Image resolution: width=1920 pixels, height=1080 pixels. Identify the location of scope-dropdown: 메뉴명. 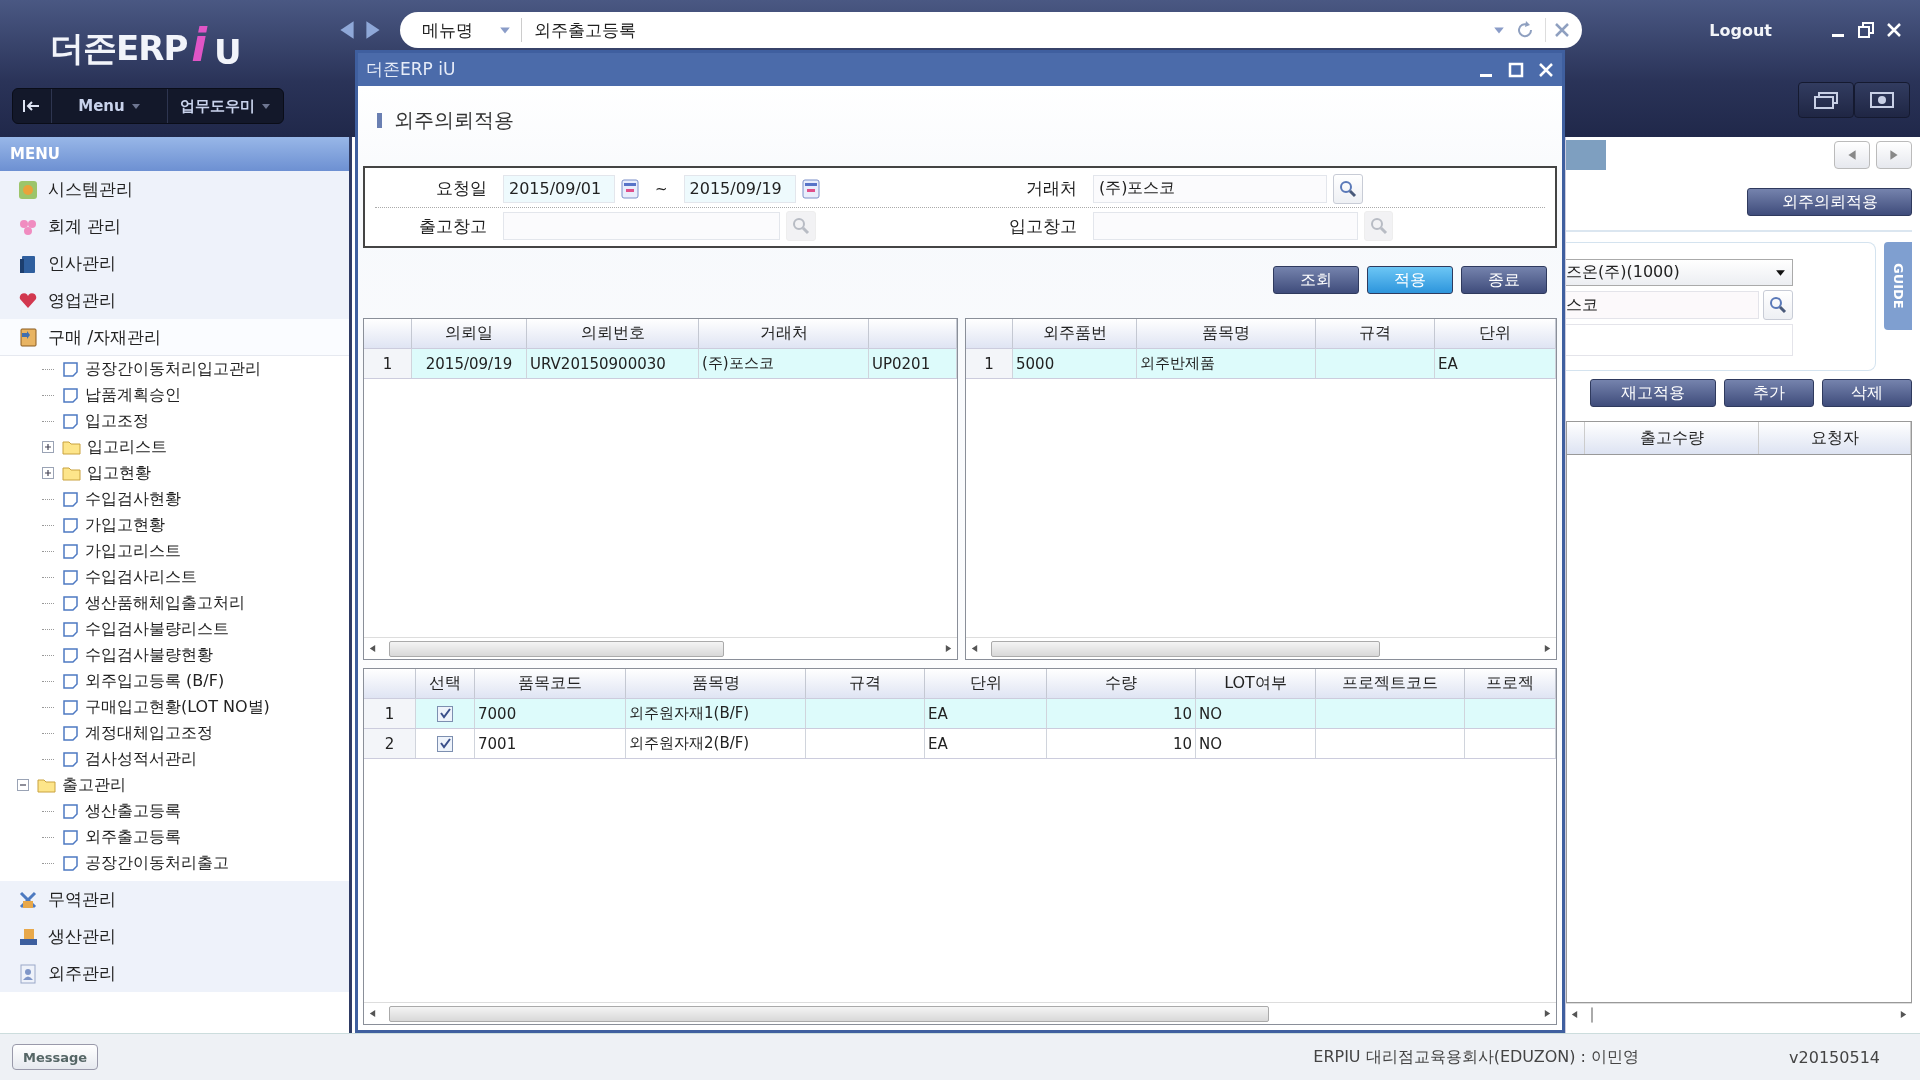
(472, 30).